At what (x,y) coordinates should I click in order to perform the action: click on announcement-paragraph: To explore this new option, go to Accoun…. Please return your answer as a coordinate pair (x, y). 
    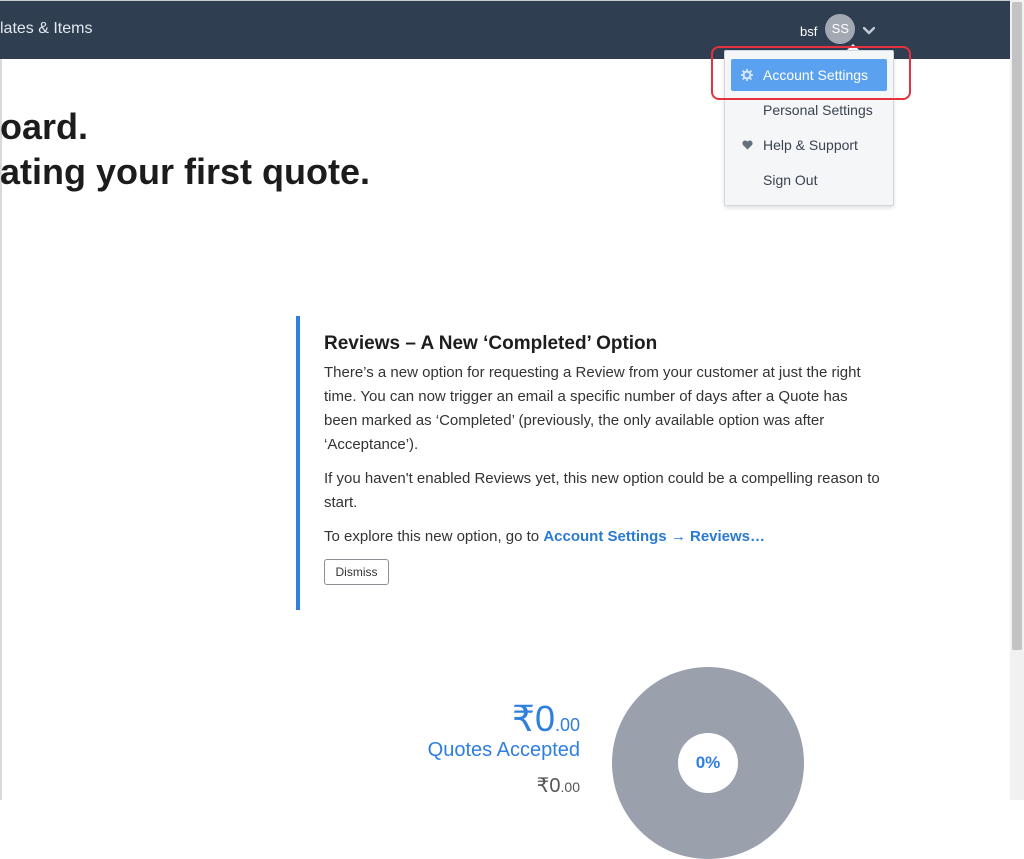
    Looking at the image, I should click on (604, 537).